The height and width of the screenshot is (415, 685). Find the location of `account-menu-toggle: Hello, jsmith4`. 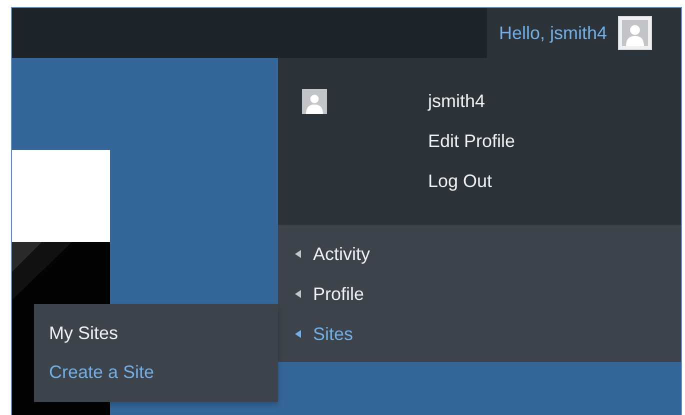

account-menu-toggle: Hello, jsmith4 is located at coordinates (584, 33).